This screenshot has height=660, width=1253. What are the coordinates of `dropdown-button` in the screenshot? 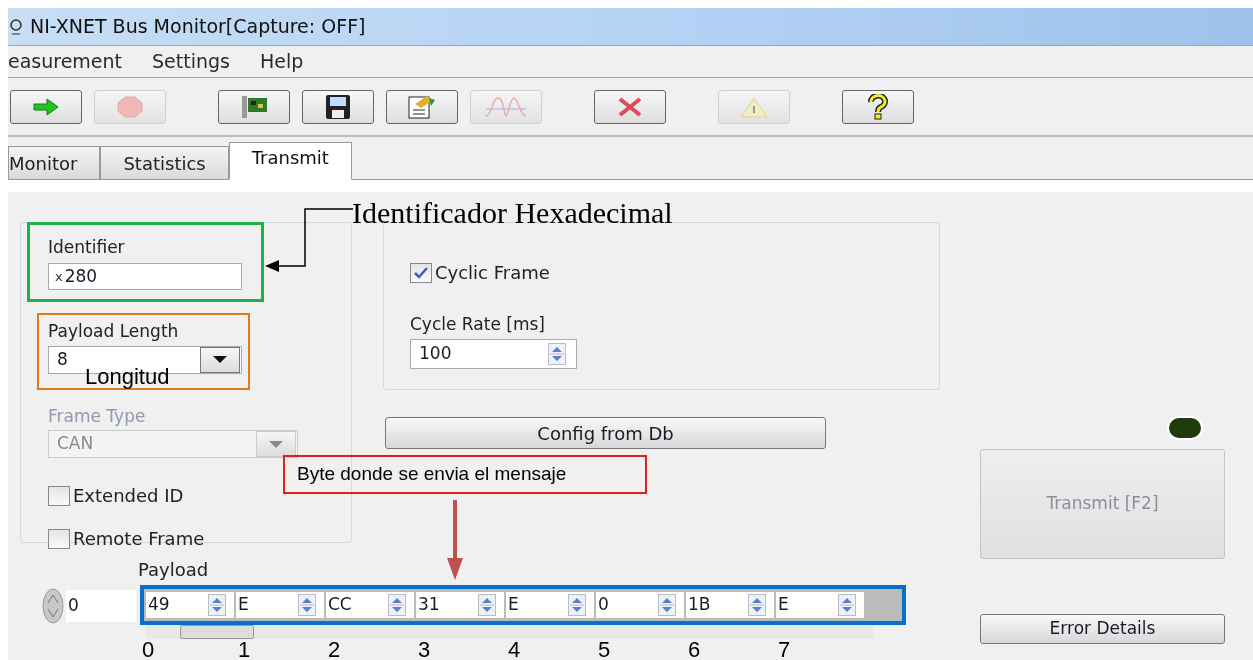 It's located at (220, 359).